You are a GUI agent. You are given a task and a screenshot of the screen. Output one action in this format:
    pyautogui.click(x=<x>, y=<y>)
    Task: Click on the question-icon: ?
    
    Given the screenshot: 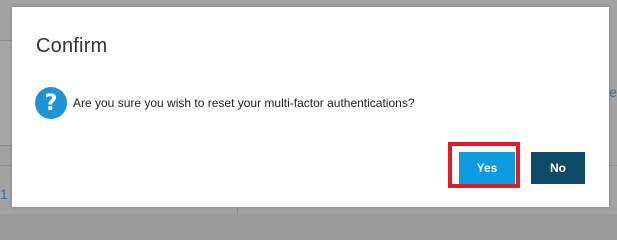 What is the action you would take?
    pyautogui.click(x=51, y=103)
    